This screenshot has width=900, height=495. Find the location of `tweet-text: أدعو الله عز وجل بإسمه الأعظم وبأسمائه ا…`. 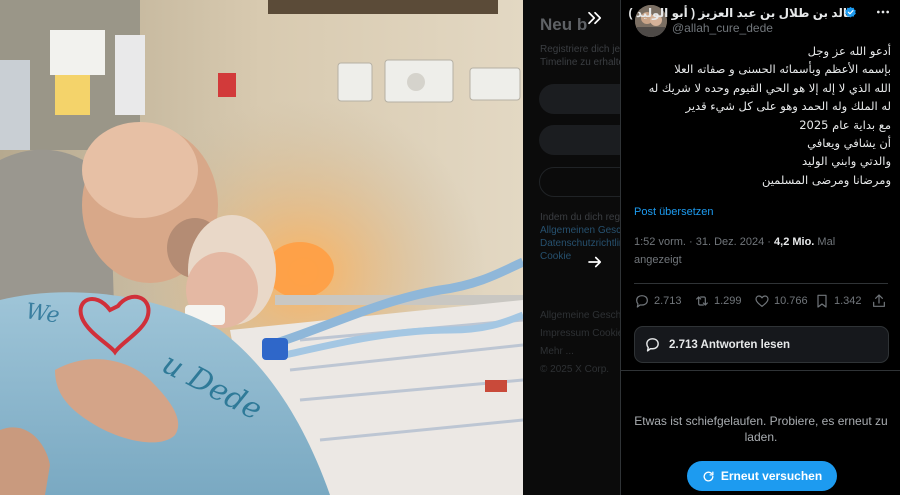

tweet-text: أدعو الله عز وجل بإسمه الأعظم وبأسمائه ا… is located at coordinates (761, 115).